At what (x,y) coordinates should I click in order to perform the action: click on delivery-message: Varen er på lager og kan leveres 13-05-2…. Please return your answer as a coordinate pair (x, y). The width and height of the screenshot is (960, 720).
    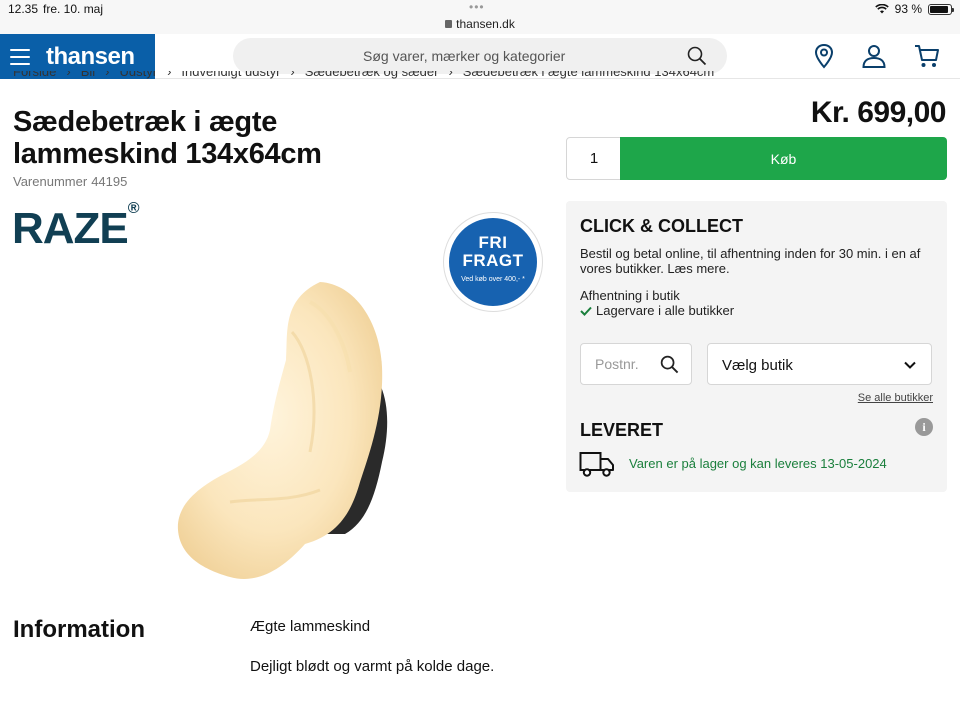
    Looking at the image, I should click on (758, 463).